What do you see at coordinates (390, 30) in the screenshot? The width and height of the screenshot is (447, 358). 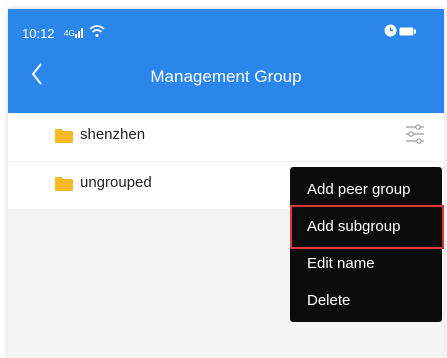 I see `alarm-icon` at bounding box center [390, 30].